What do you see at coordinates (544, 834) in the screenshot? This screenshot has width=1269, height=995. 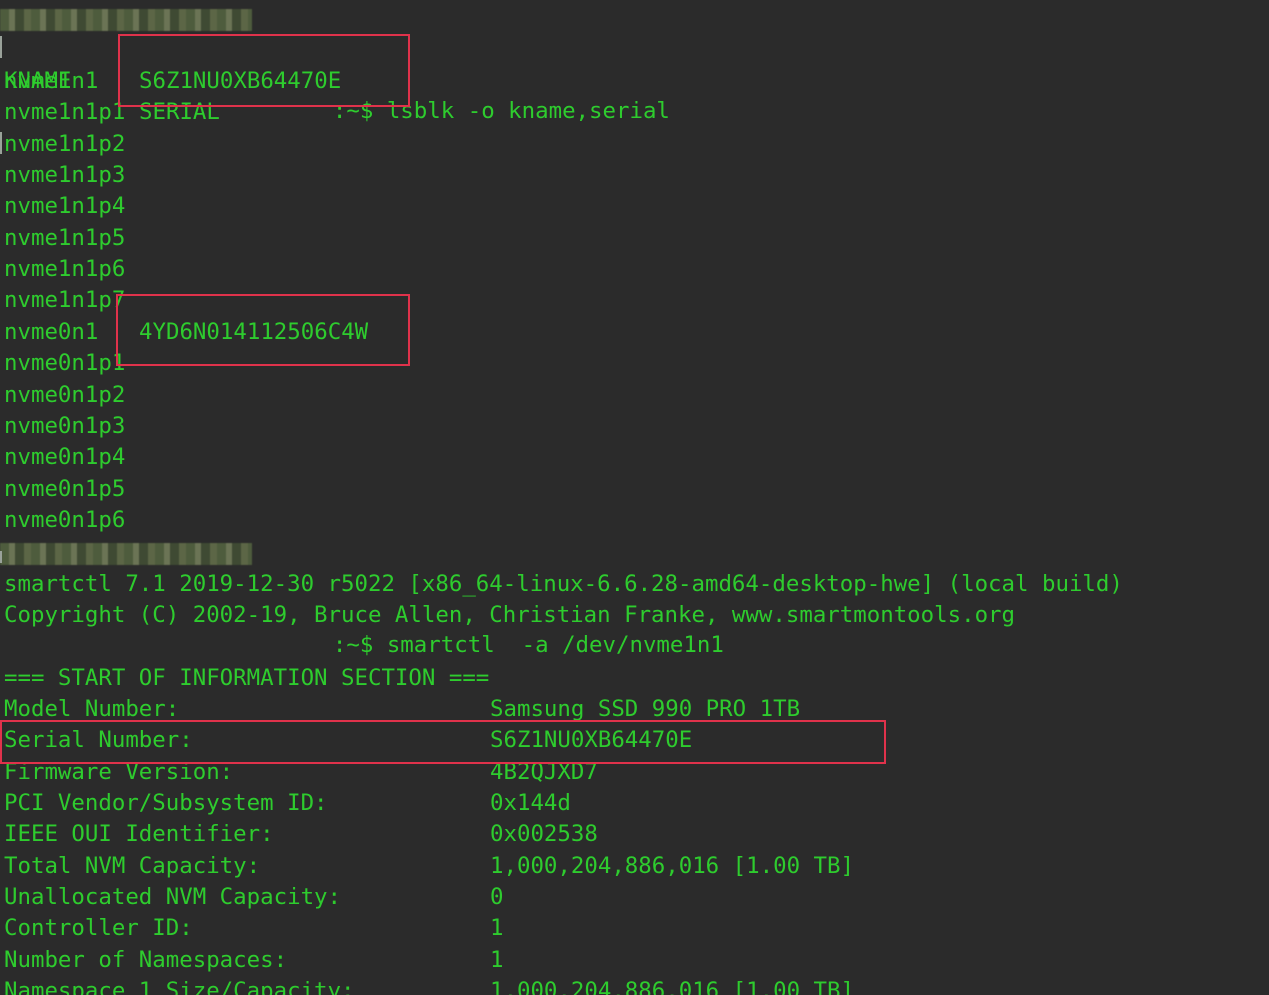 I see `info-value: 0x002538` at bounding box center [544, 834].